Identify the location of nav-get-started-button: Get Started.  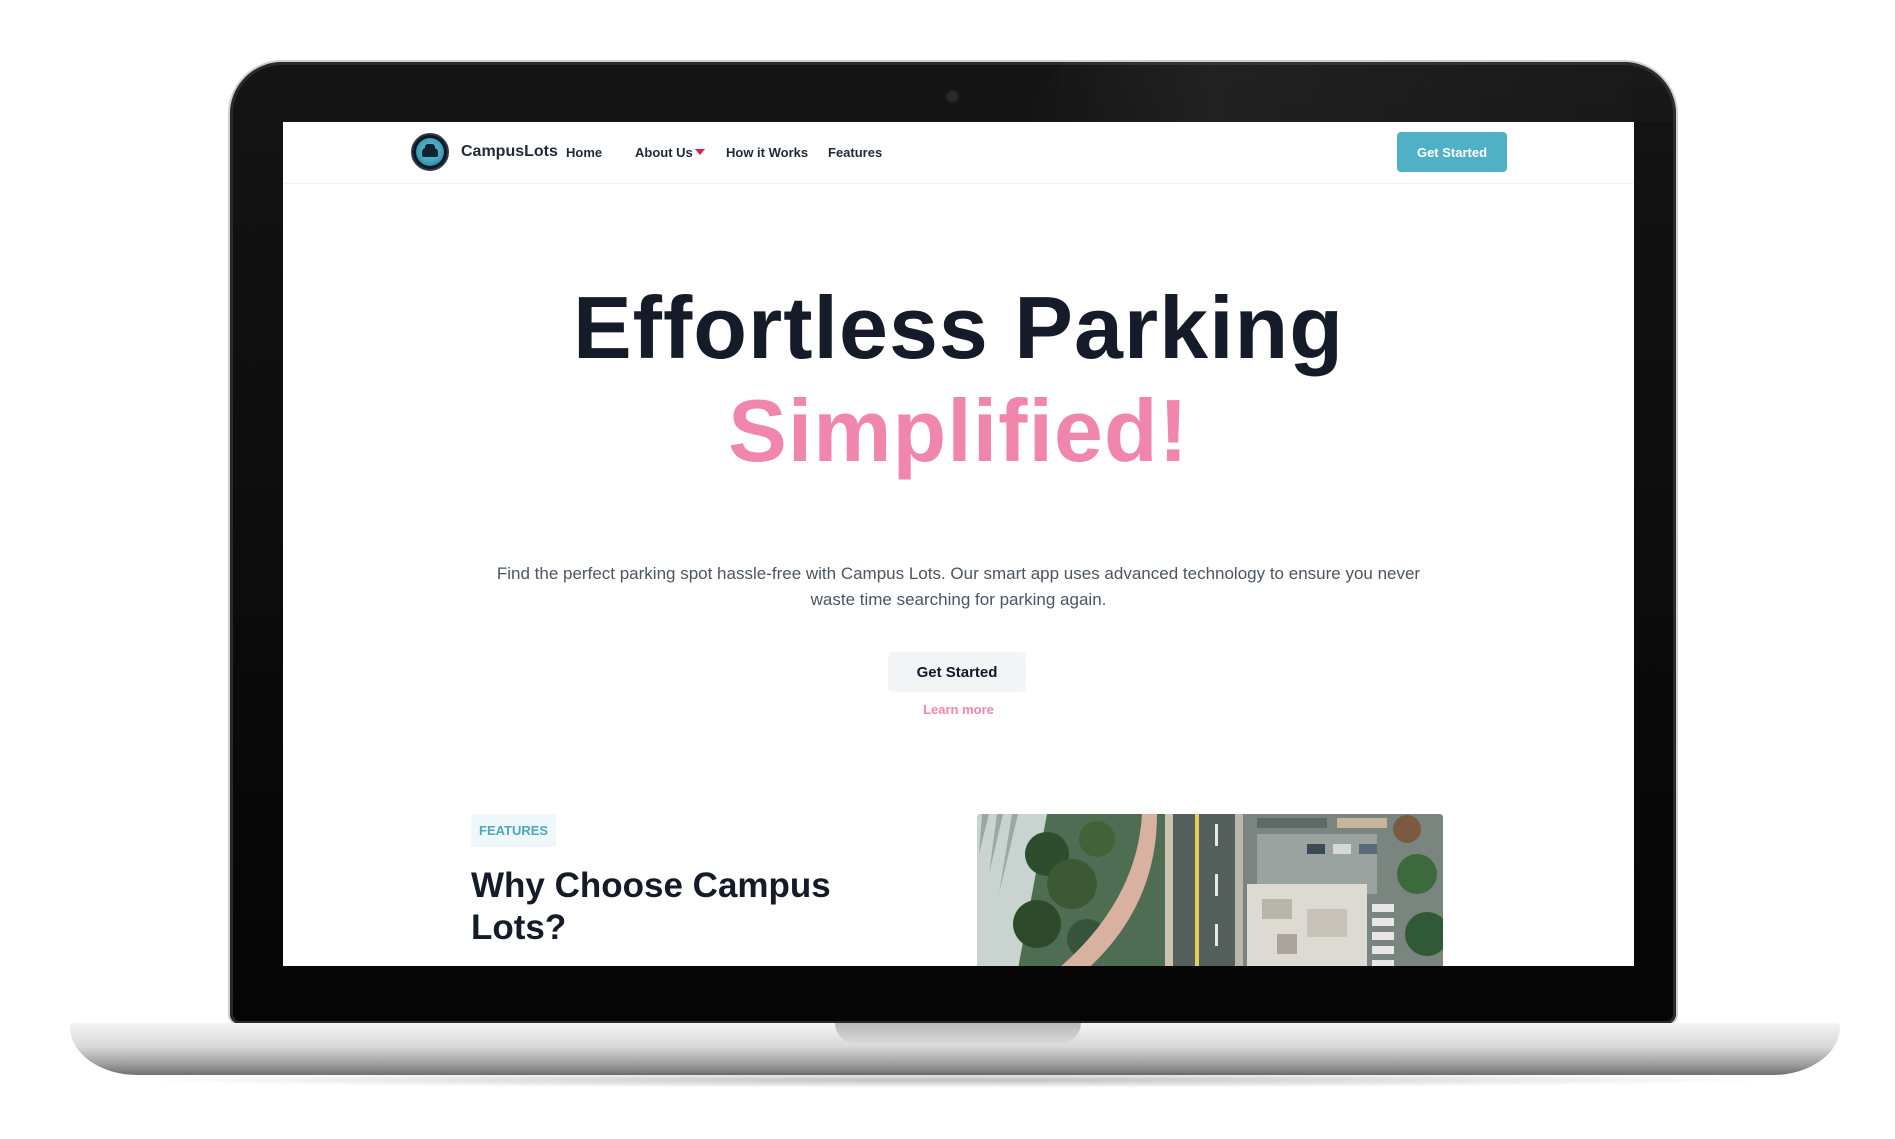
(1452, 152).